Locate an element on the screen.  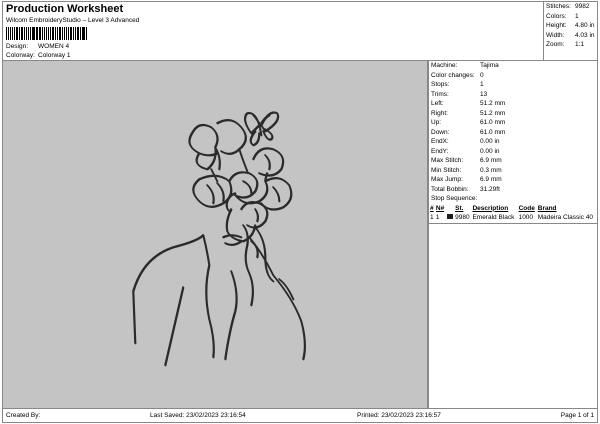
col-brand: Brand is located at coordinates (547, 208).